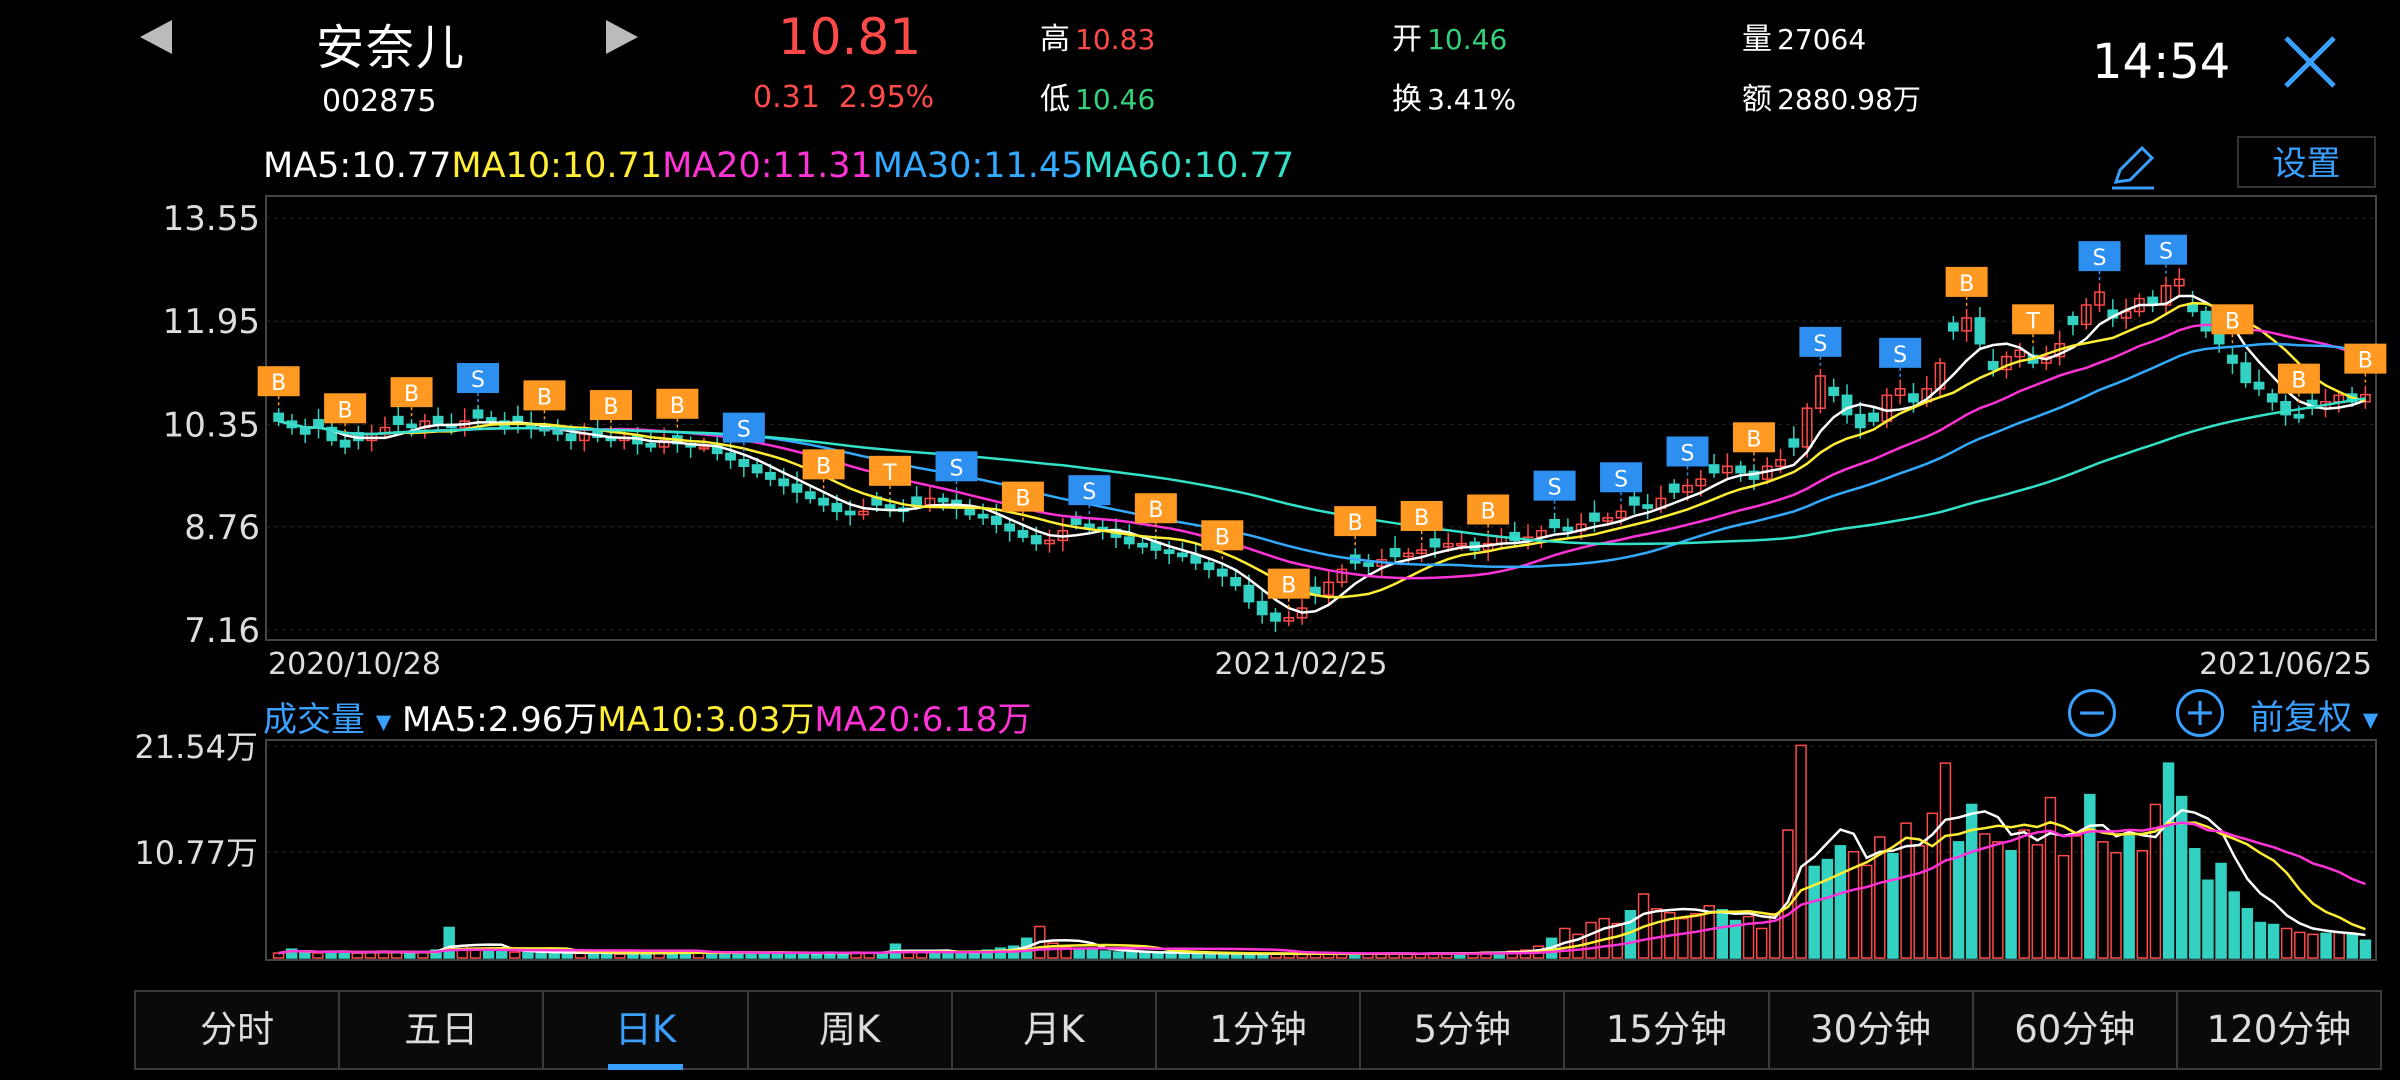  What do you see at coordinates (156, 37) in the screenshot?
I see `prev-stock-arrow-icon` at bounding box center [156, 37].